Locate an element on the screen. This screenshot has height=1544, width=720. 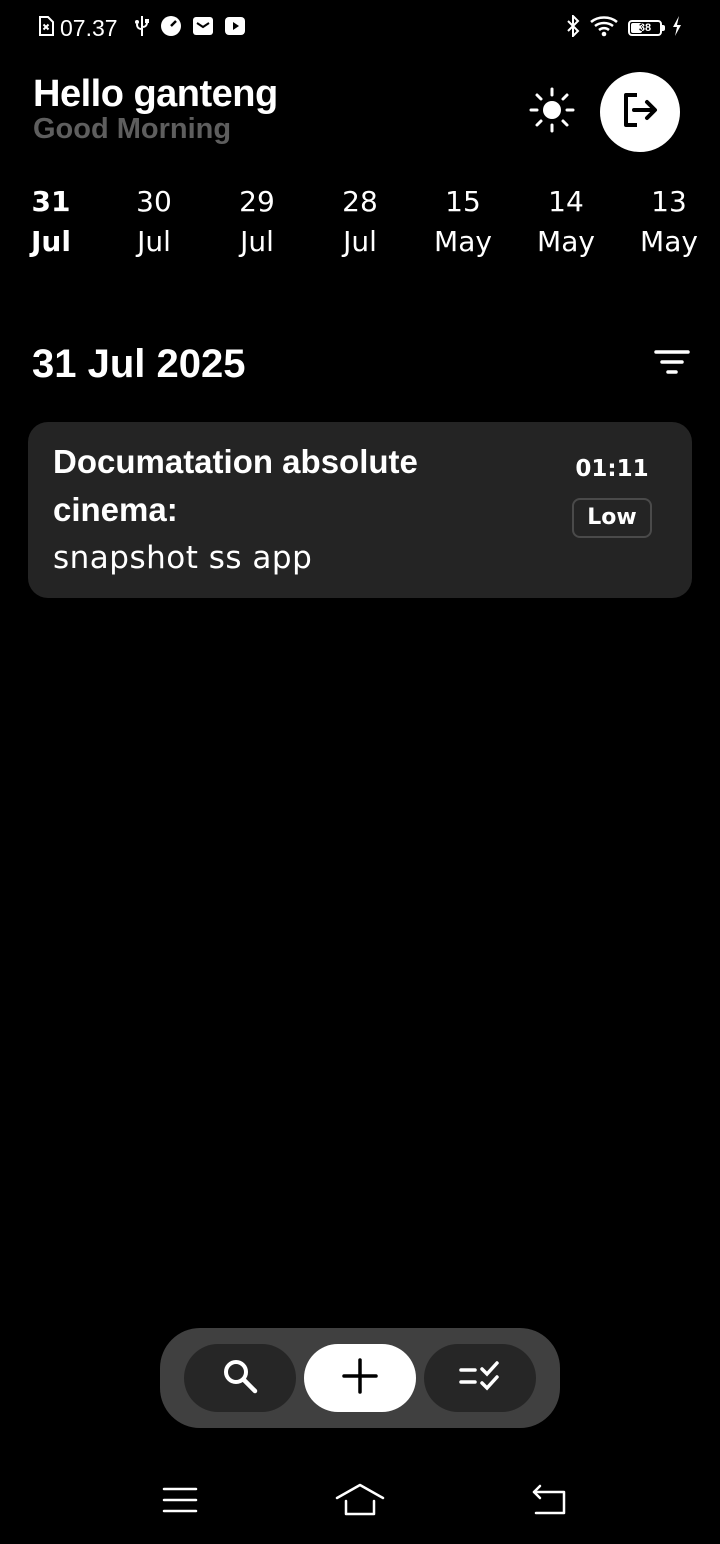
sun-icon is located at coordinates (552, 112).